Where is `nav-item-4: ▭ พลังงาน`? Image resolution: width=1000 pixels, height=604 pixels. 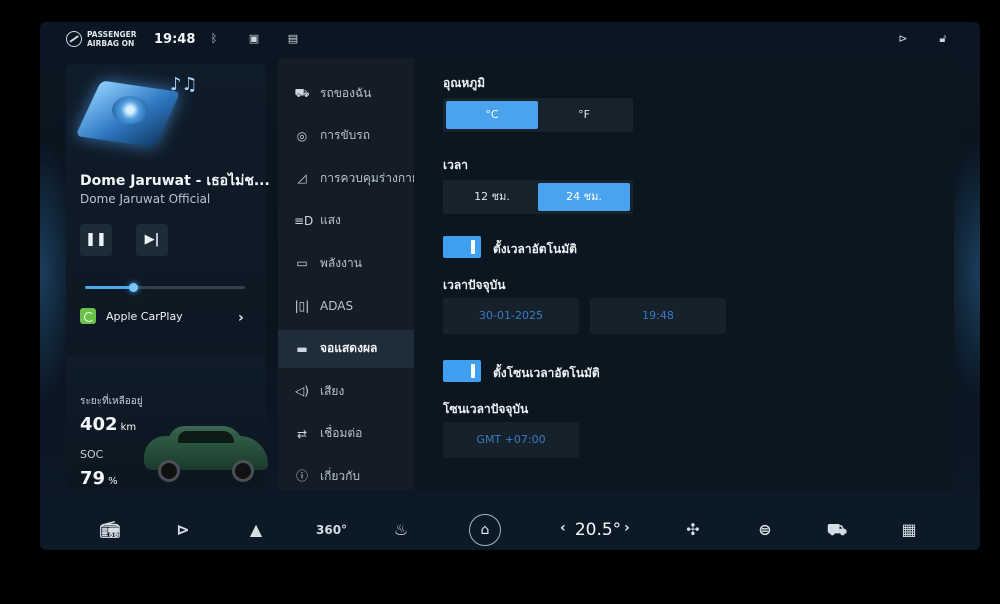
nav-item-4: ▭ พลังงาน is located at coordinates (346, 263).